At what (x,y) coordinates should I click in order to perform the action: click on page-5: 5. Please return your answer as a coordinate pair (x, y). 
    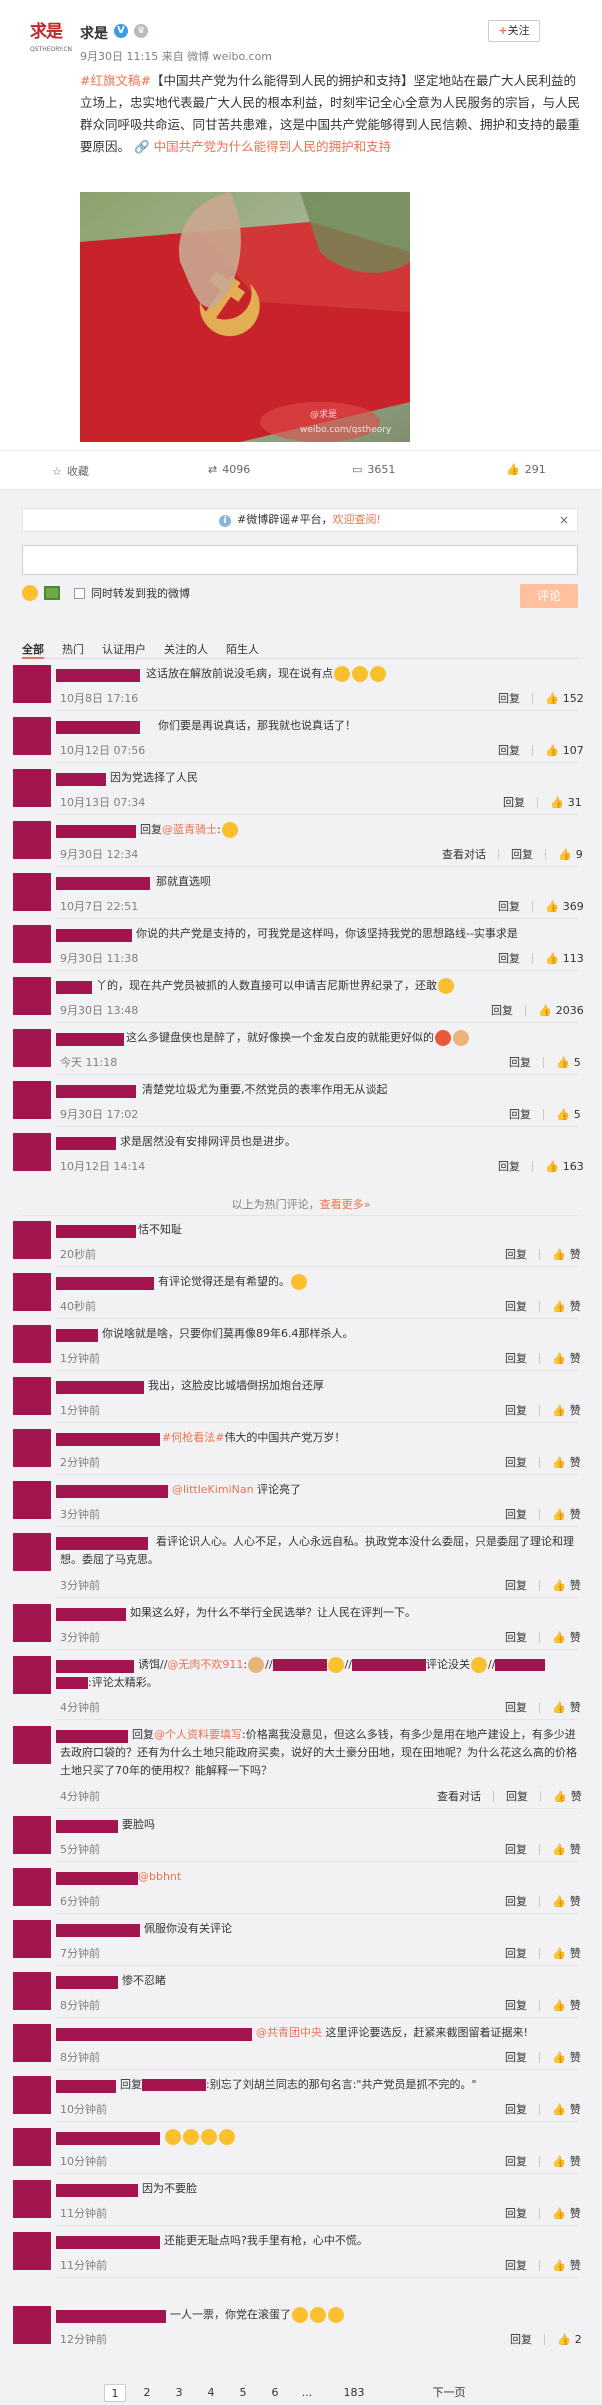
    Looking at the image, I should click on (243, 2393).